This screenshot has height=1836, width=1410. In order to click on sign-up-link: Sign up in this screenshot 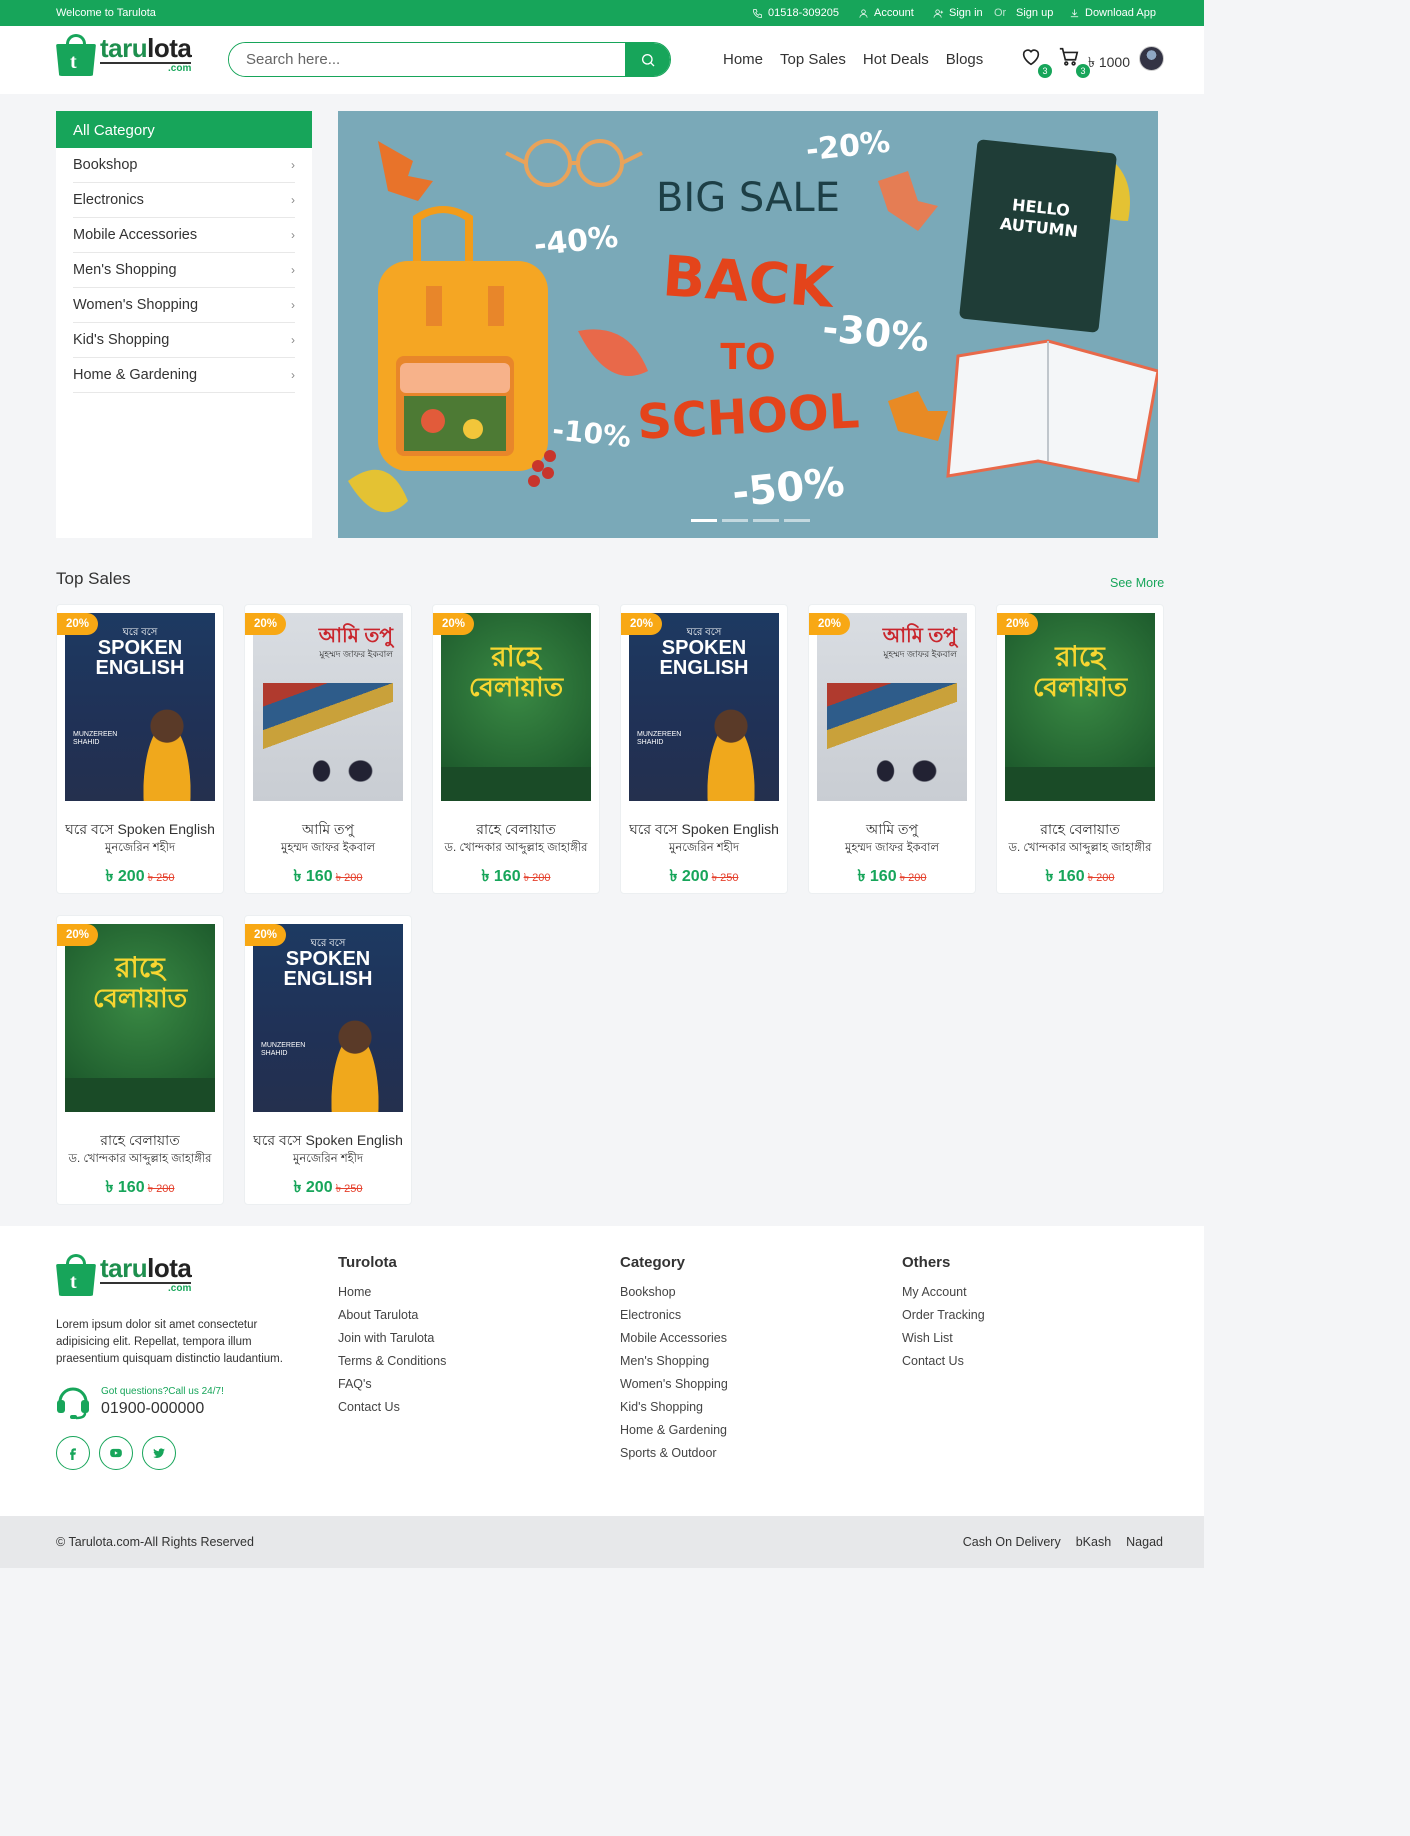, I will do `click(1034, 13)`.